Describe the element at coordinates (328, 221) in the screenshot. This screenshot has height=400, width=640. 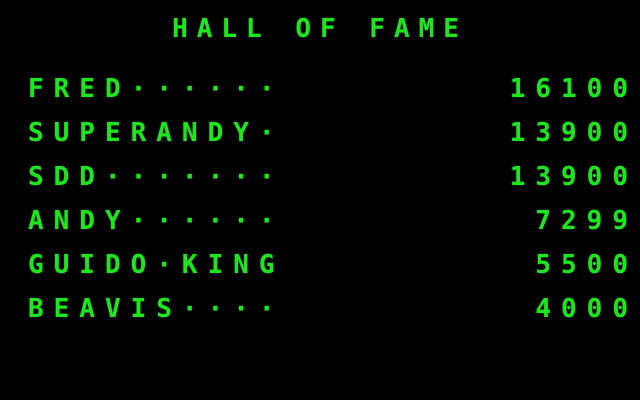
I see `score-row: ANDY······ 7299` at that location.